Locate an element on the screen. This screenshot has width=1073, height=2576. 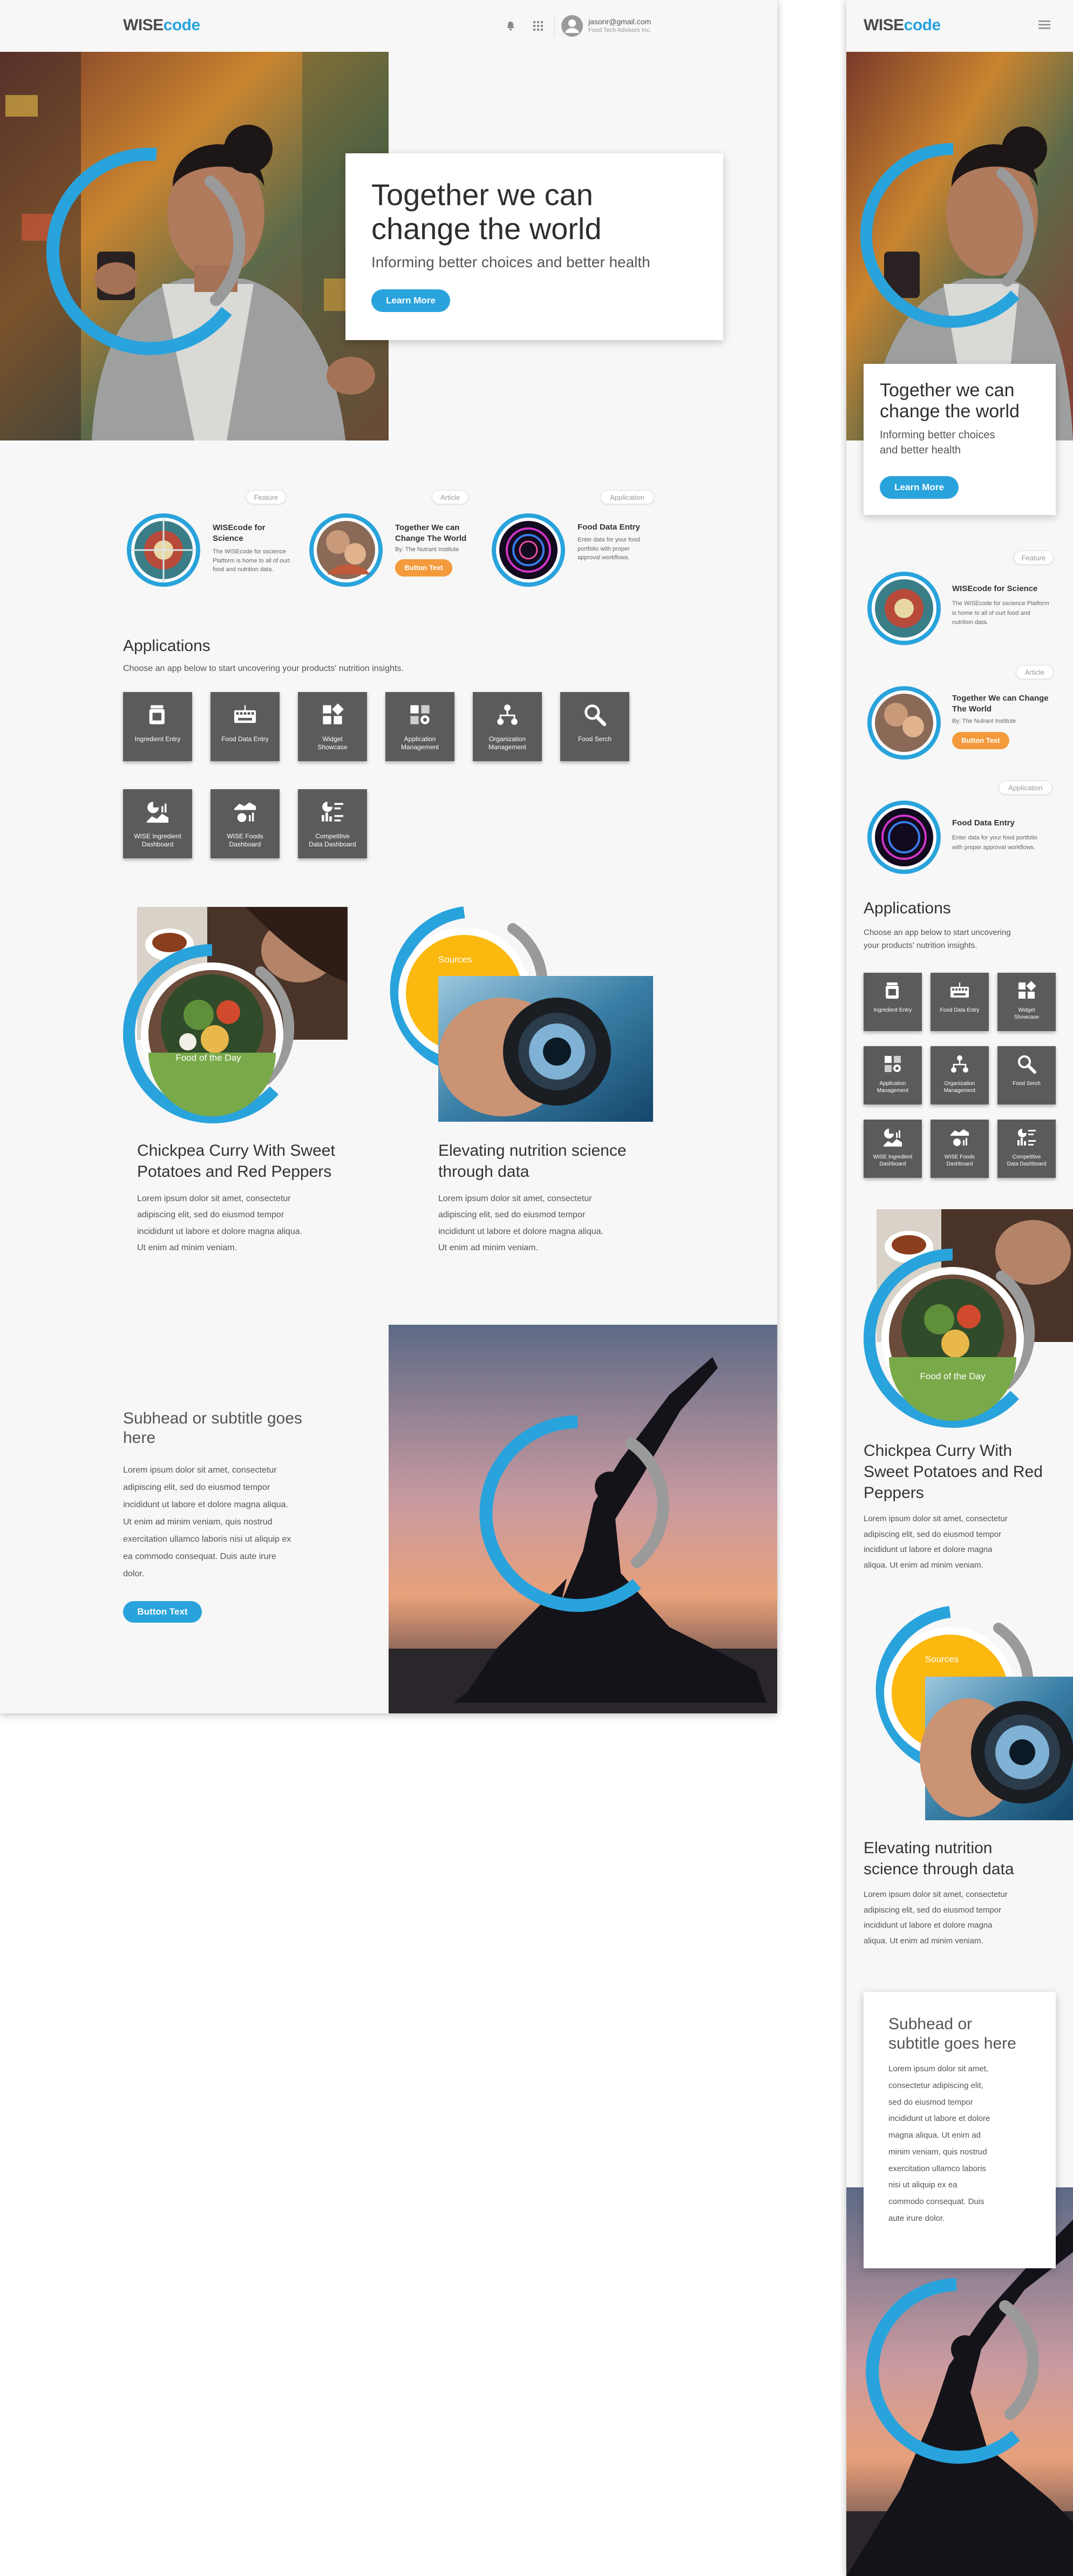
mobile-sources-label: Sources is located at coordinates (942, 1659).